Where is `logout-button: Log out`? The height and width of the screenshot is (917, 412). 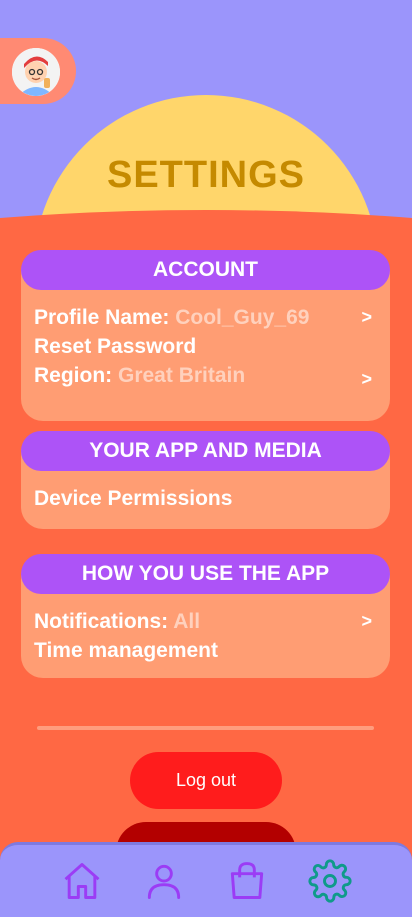
logout-button: Log out is located at coordinates (206, 780).